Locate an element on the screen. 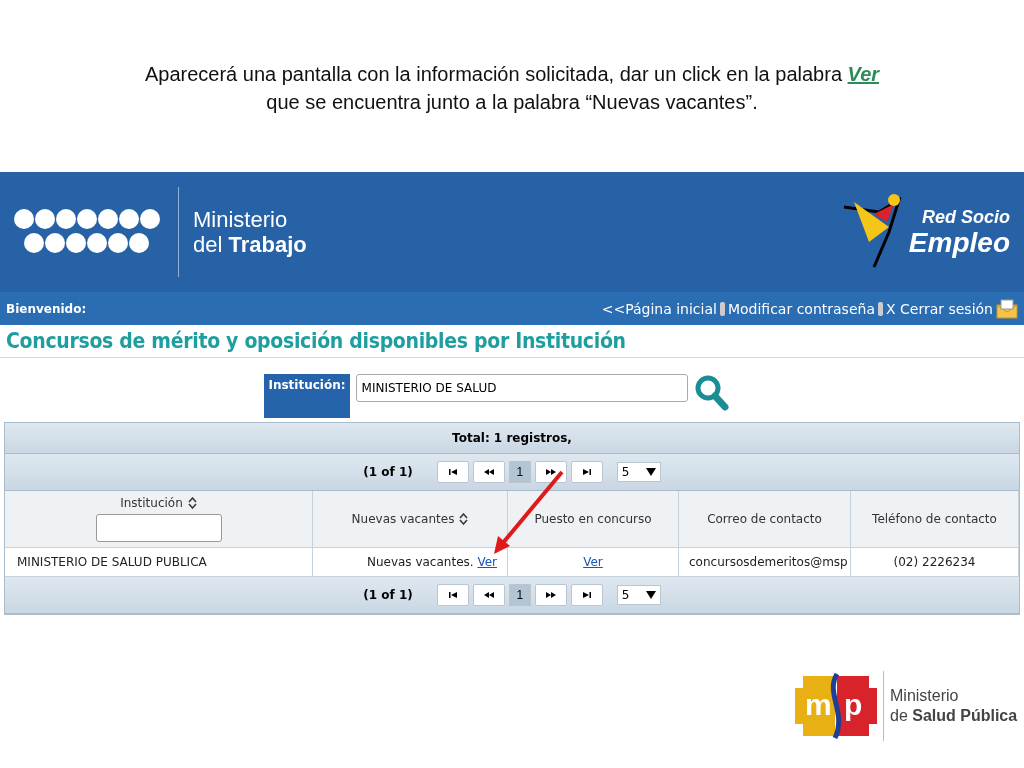 The width and height of the screenshot is (1024, 768). nav-link: X Cerrar sesión is located at coordinates (939, 308).